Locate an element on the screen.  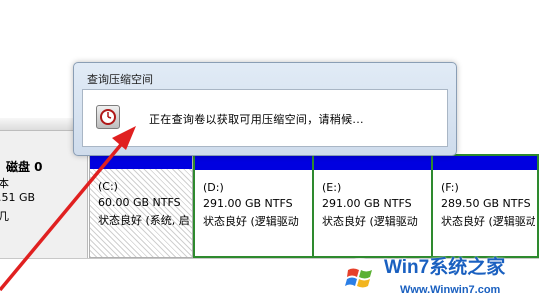
volume-f: (F:) 289.50 GB NTFS 状态良好 (逻辑驱动 is located at coordinates (485, 206).